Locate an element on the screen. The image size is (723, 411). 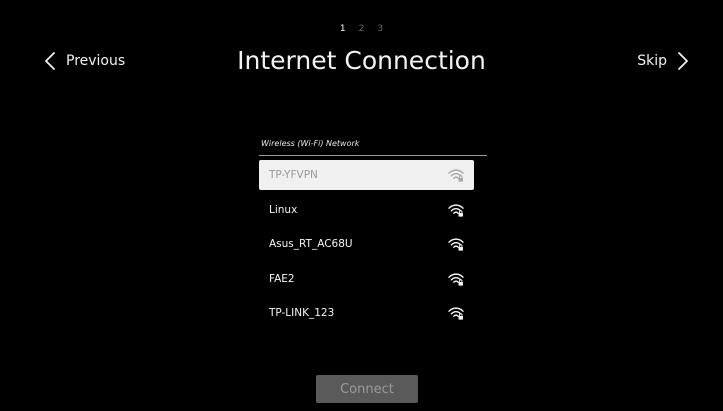
network-name: TP-YFVPN is located at coordinates (293, 175).